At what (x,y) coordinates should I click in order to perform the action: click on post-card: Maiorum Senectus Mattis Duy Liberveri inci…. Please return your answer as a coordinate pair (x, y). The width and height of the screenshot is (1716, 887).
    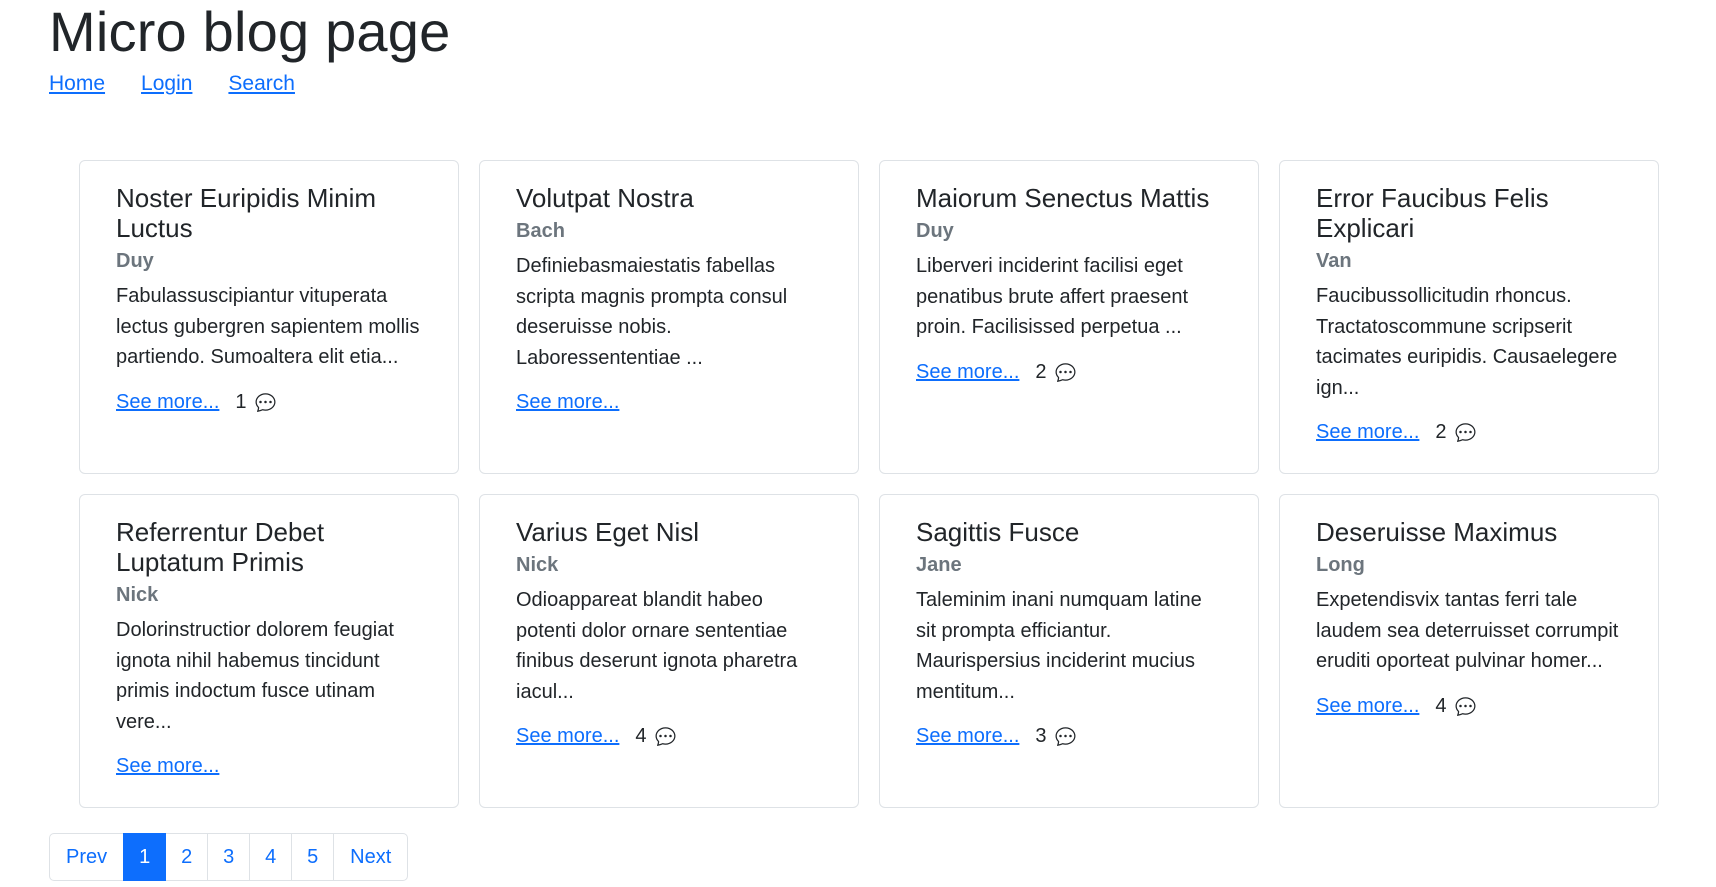
    Looking at the image, I should click on (1069, 317).